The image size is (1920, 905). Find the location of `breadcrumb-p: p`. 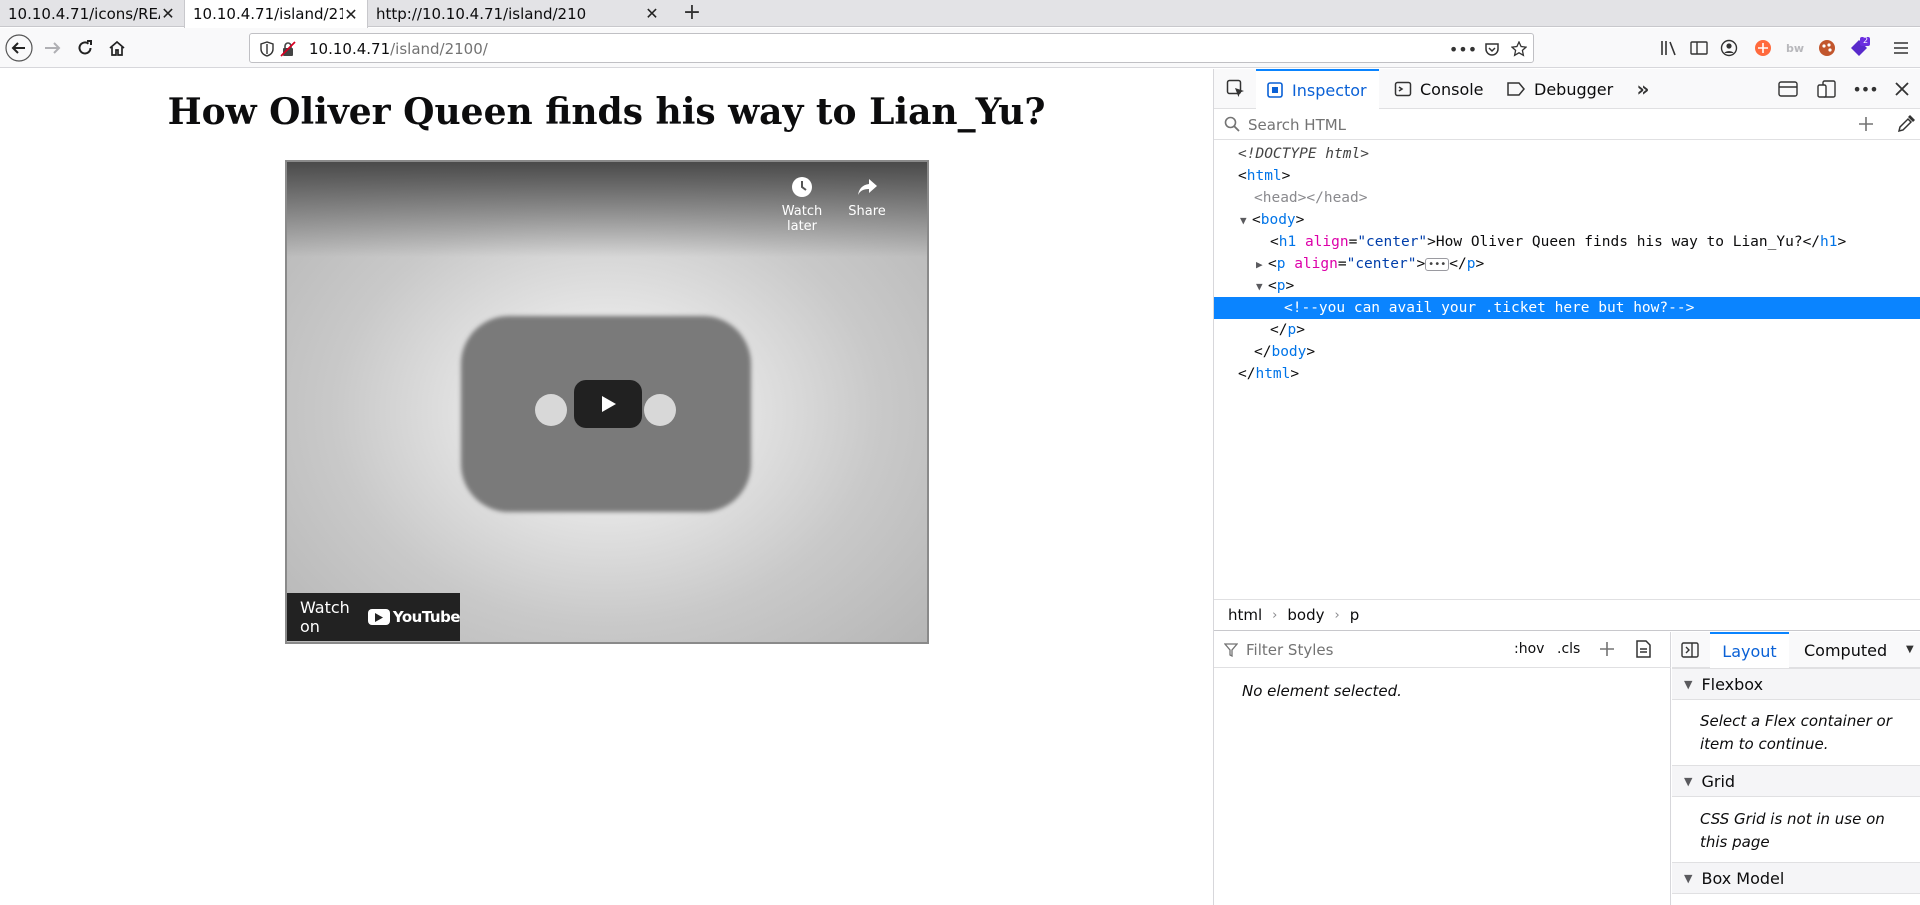

breadcrumb-p: p is located at coordinates (1355, 615).